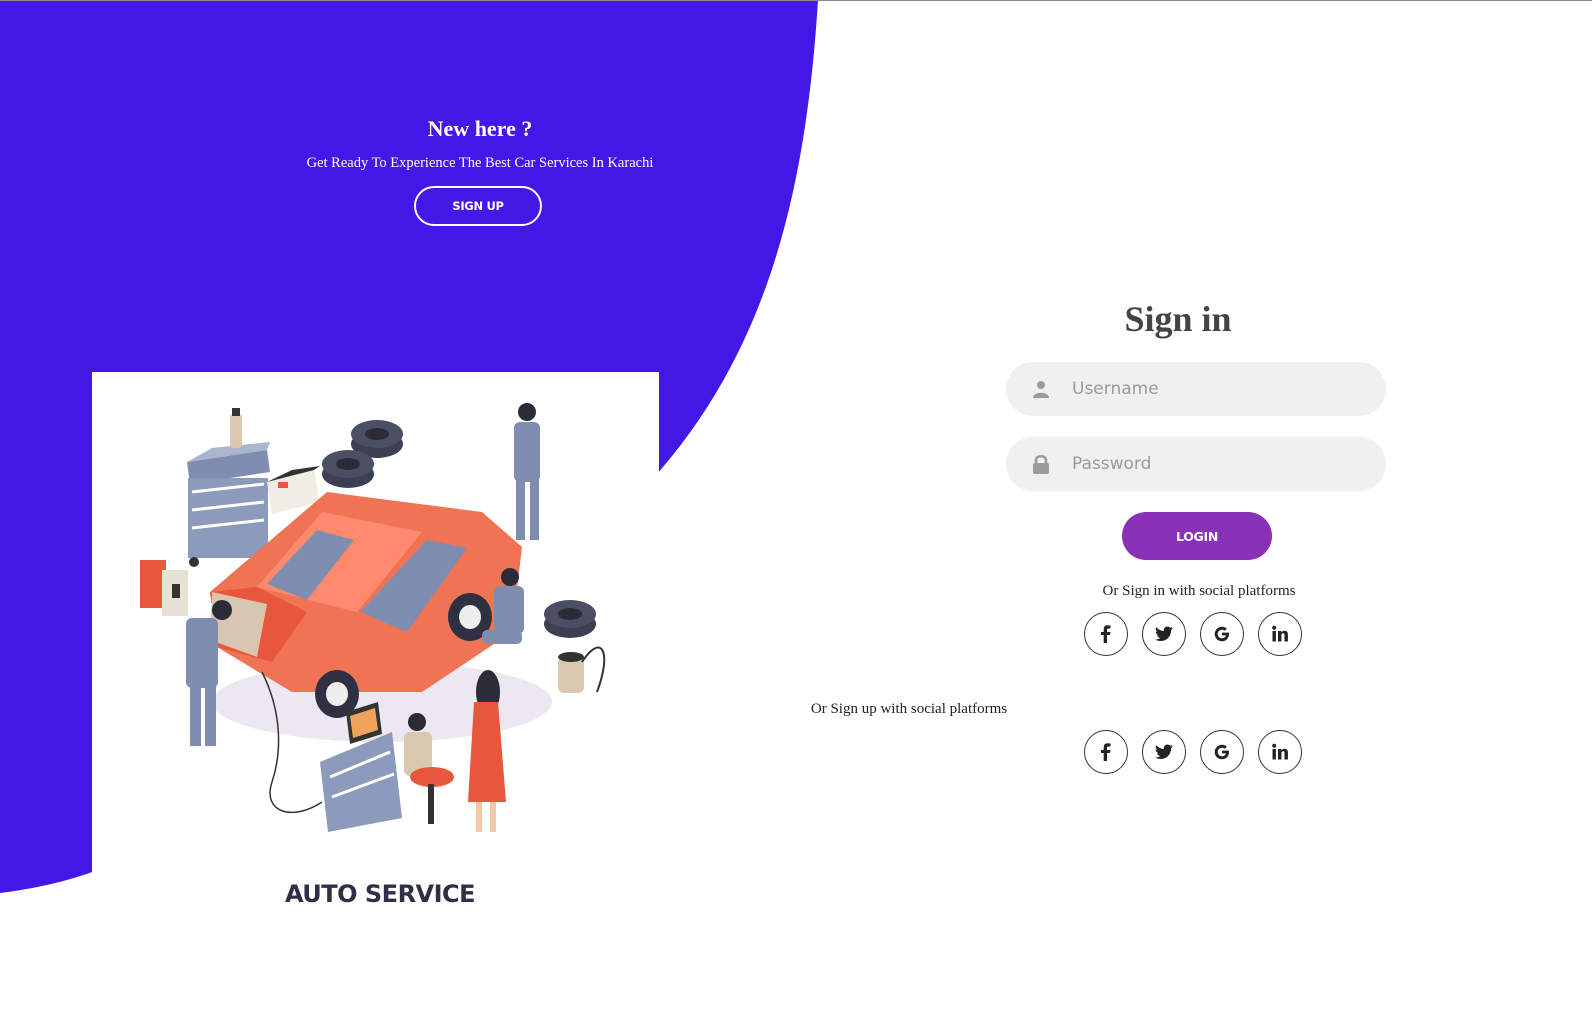 This screenshot has height=1023, width=1592. Describe the element at coordinates (1197, 536) in the screenshot. I see `login-button: LOGIN` at that location.